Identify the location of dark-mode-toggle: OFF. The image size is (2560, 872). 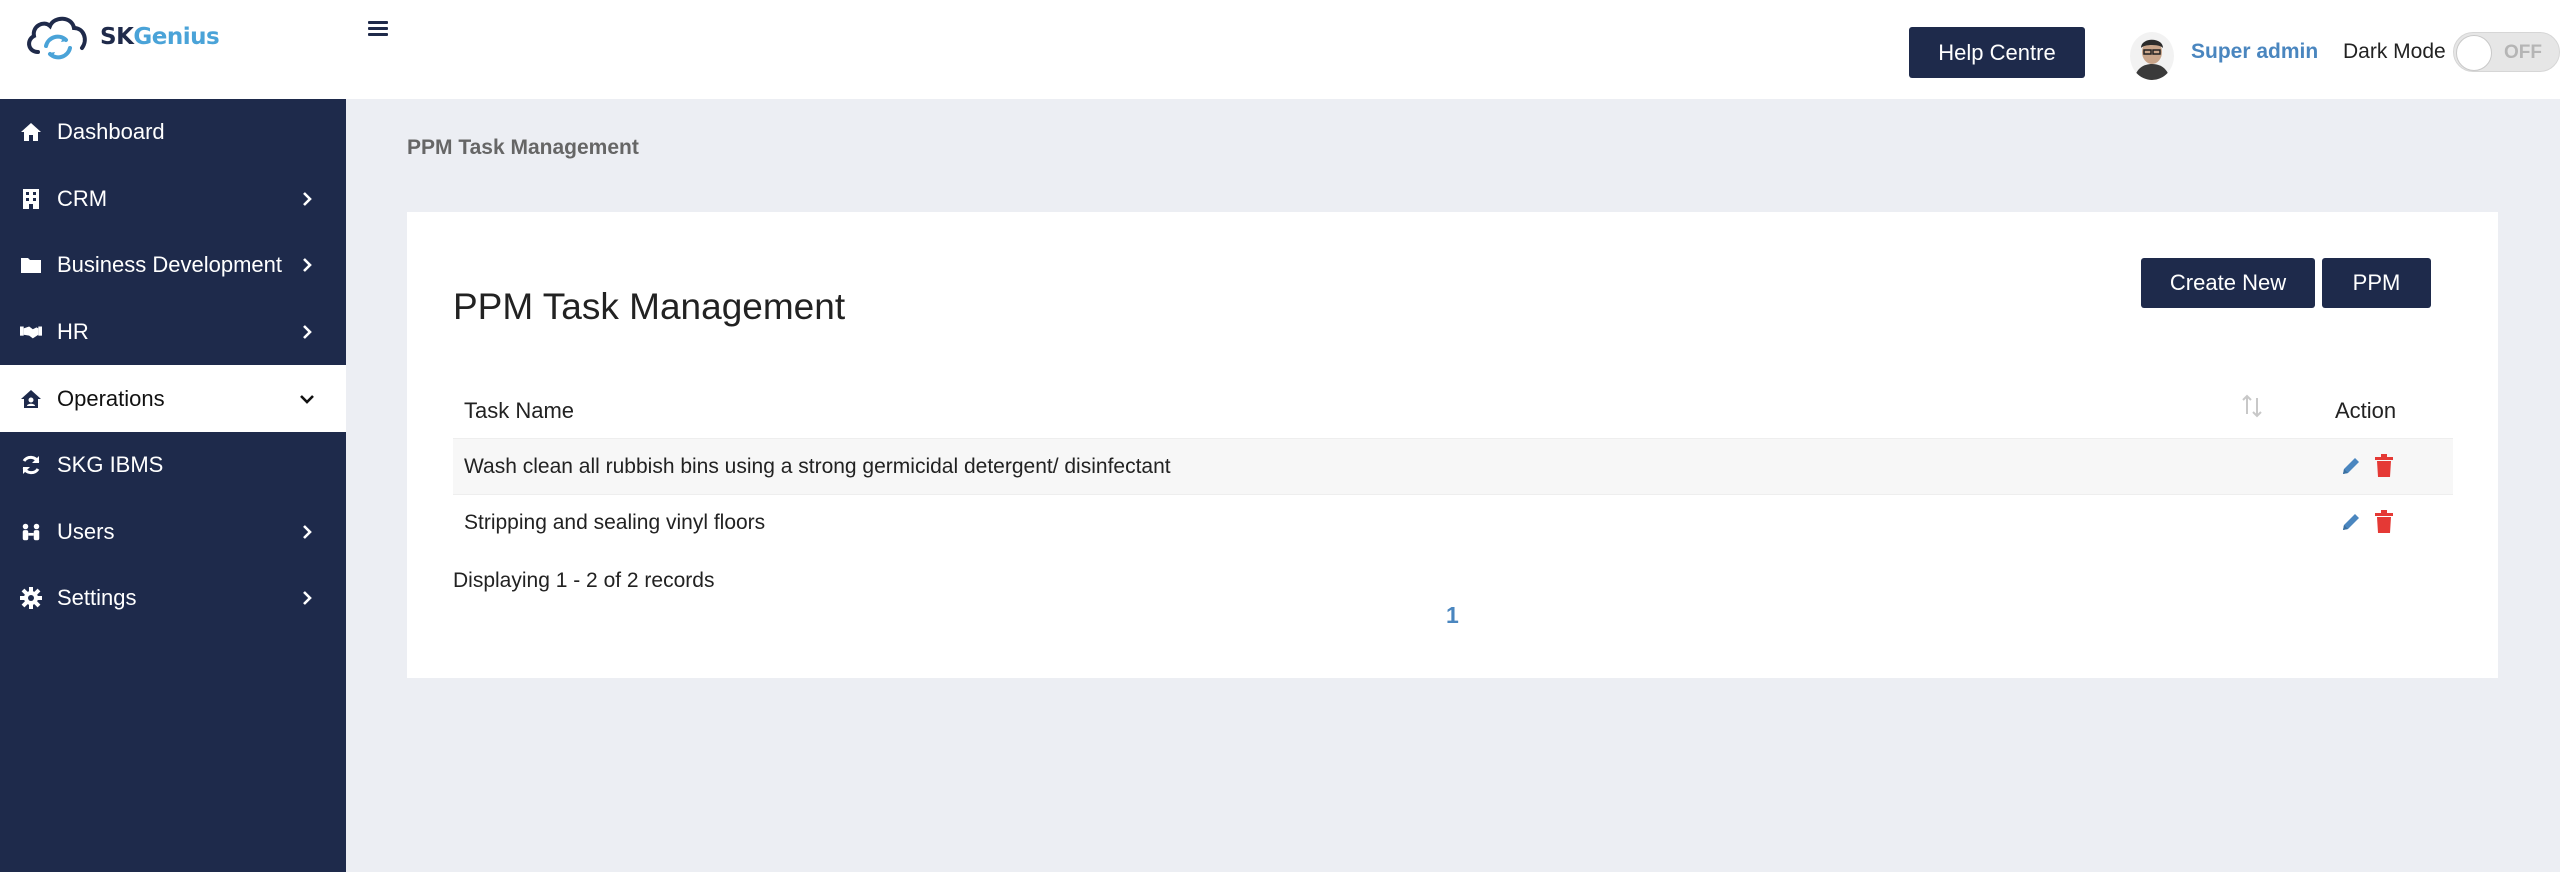
(2506, 52).